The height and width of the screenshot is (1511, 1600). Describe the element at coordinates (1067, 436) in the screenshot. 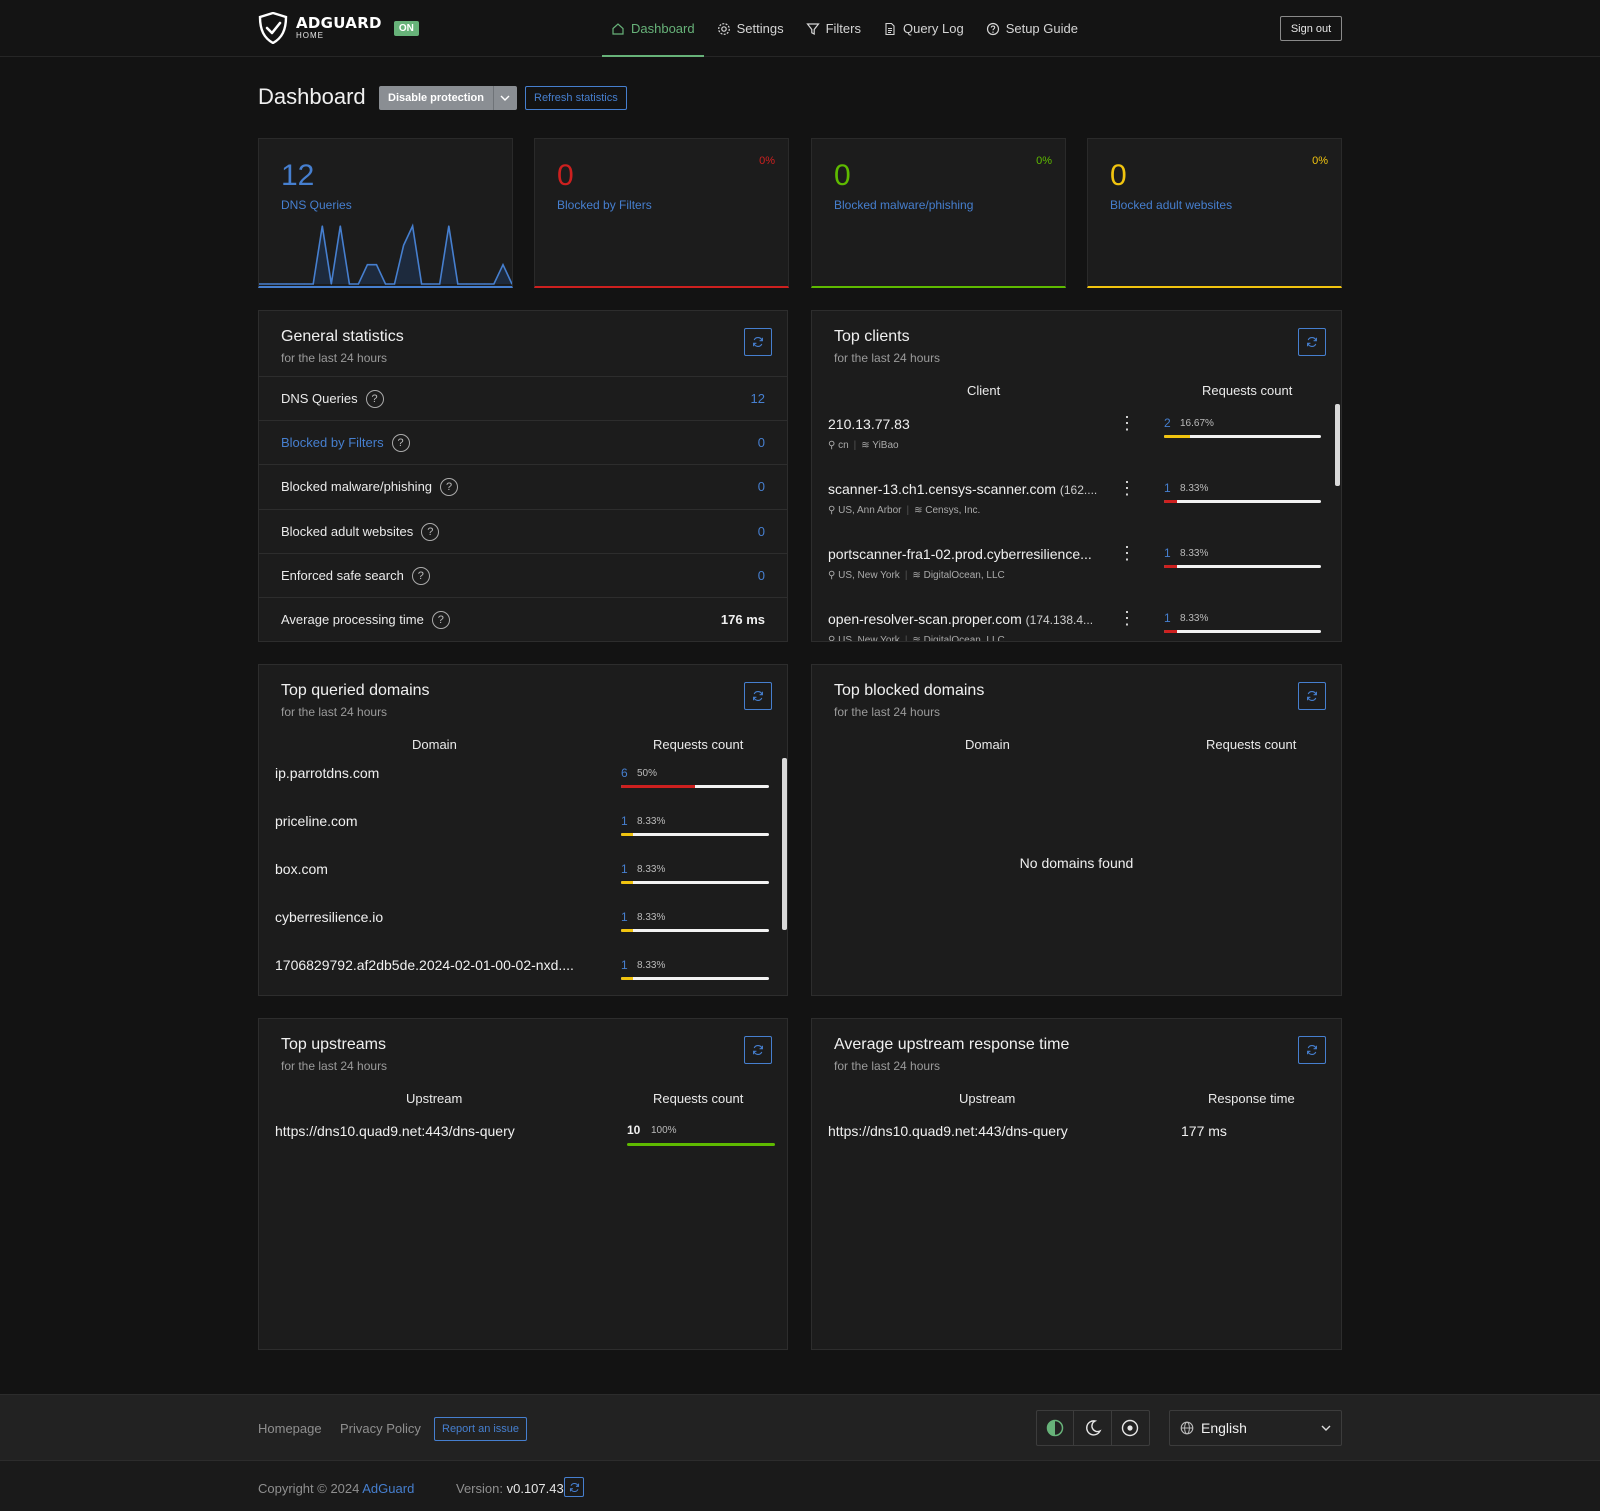

I see `client-row: 210.13.77.83 ⚲ cn | ≋ YiBao ⋮ 2 16.67%` at that location.